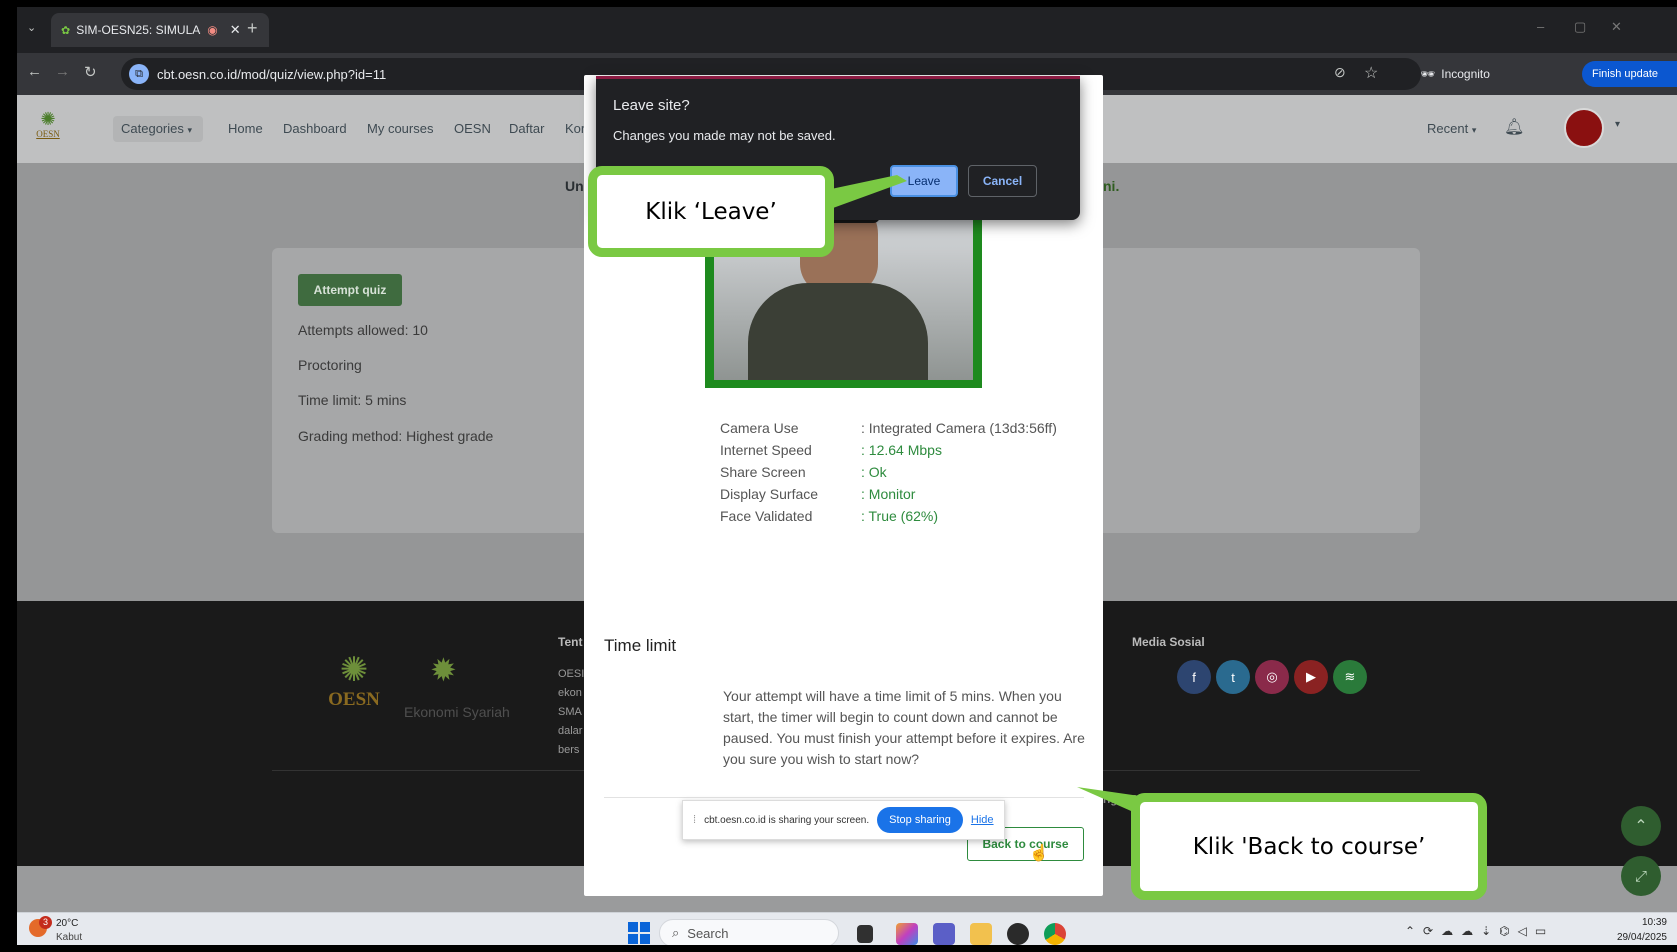 This screenshot has height=952, width=1677. Describe the element at coordinates (1309, 846) in the screenshot. I see `callout-klik-back: Klik 'Back to course’` at that location.